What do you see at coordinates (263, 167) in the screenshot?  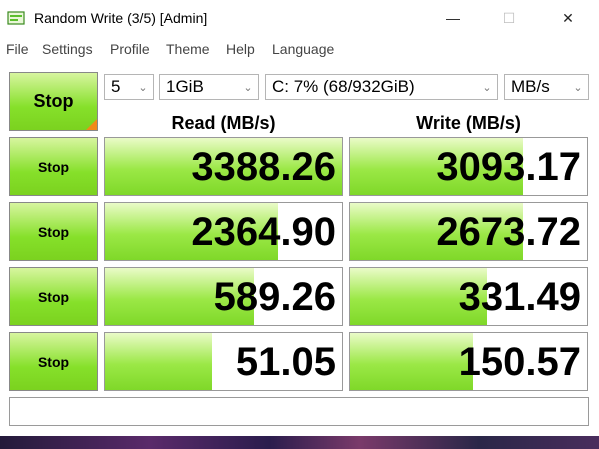 I see `read-value-row-1: 3388.26` at bounding box center [263, 167].